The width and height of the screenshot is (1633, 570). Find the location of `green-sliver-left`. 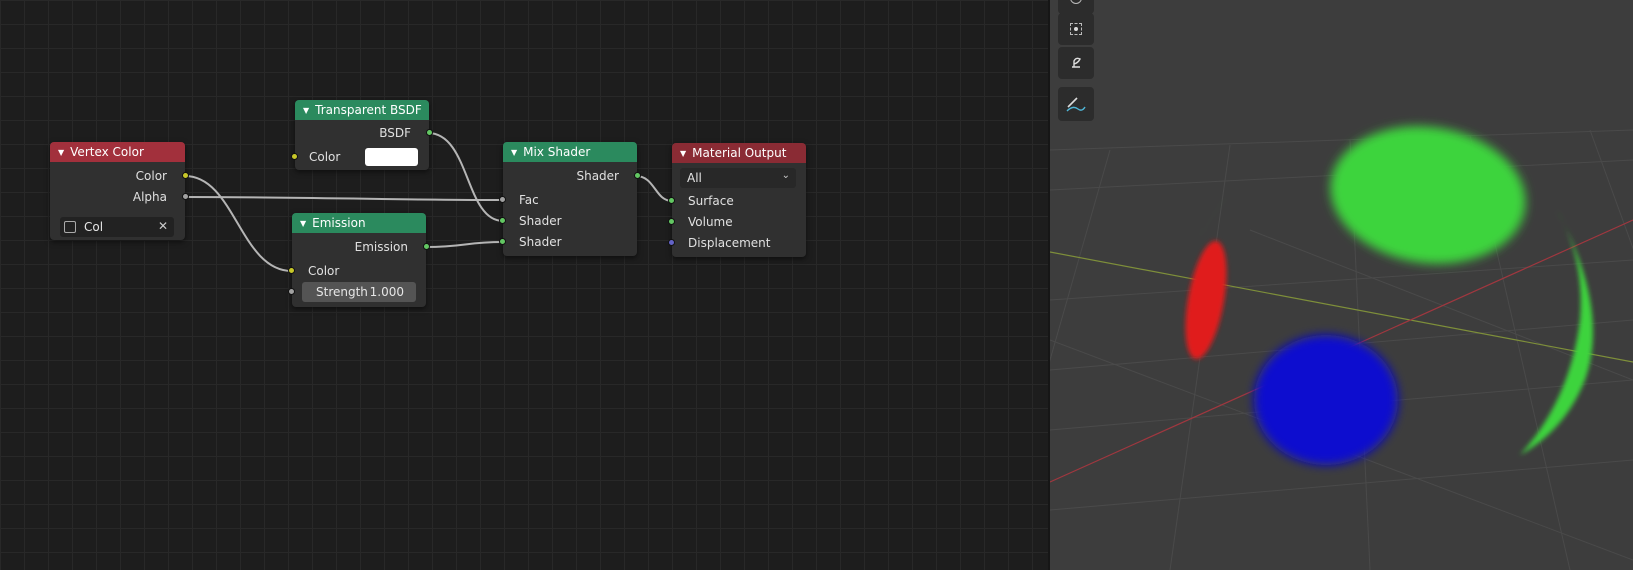

green-sliver-left is located at coordinates (1213, 217).